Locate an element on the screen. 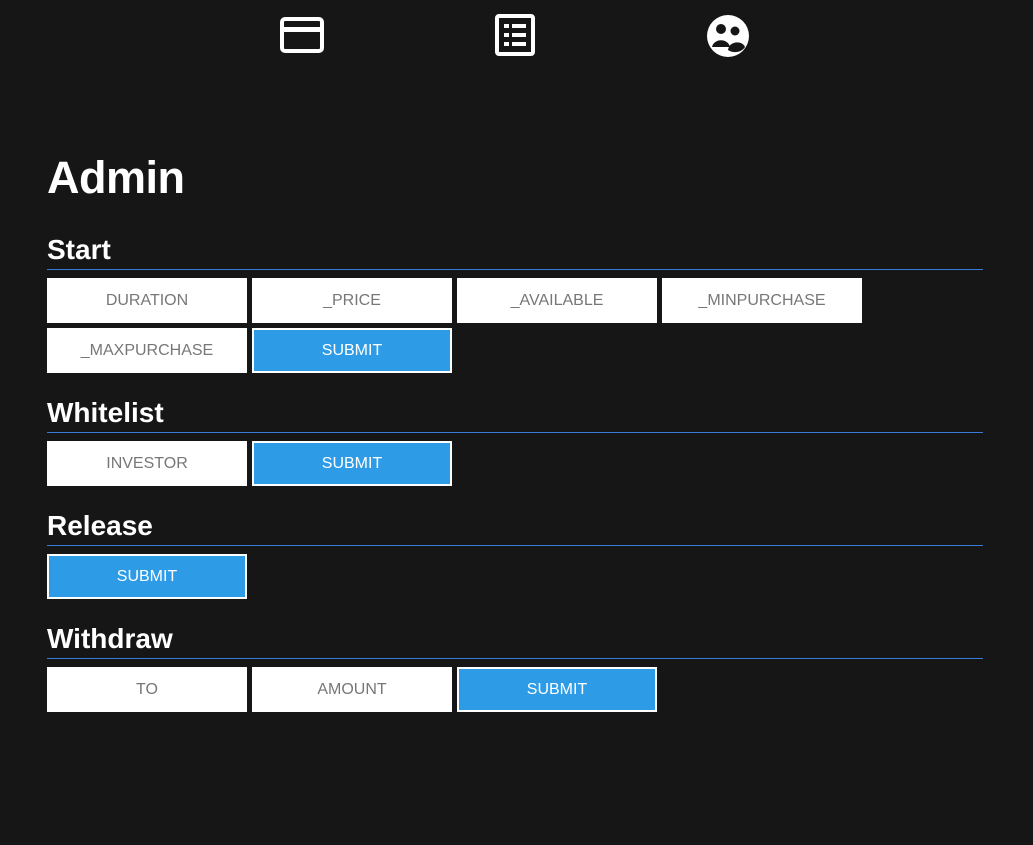 The image size is (1033, 845). users-icon is located at coordinates (728, 36).